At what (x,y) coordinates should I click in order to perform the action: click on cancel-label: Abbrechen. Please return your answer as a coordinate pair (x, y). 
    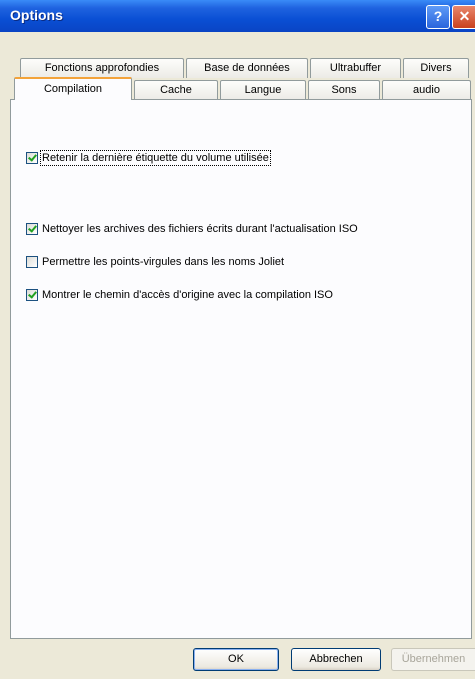
    Looking at the image, I should click on (336, 659).